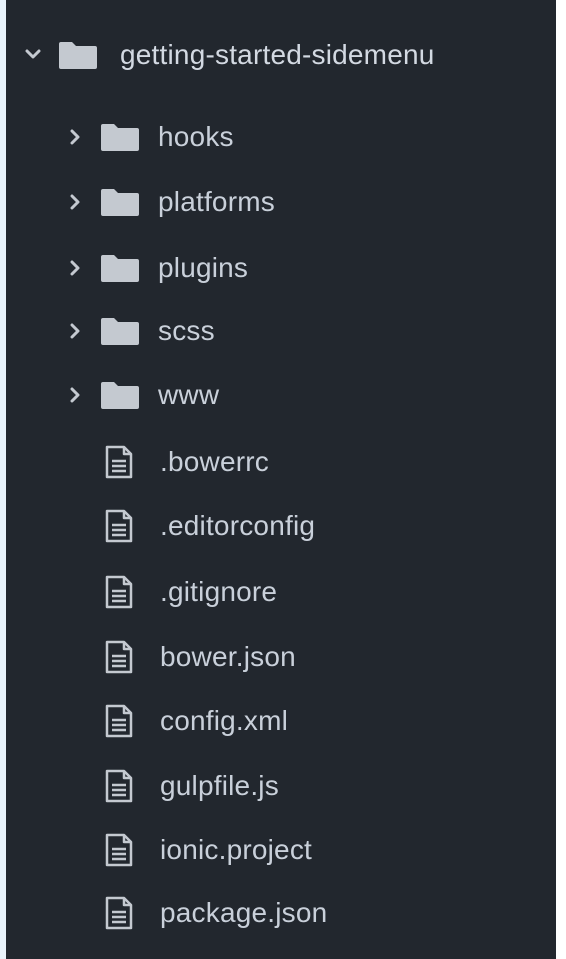 The height and width of the screenshot is (959, 566). What do you see at coordinates (244, 912) in the screenshot?
I see `tree-file-label: package.json` at bounding box center [244, 912].